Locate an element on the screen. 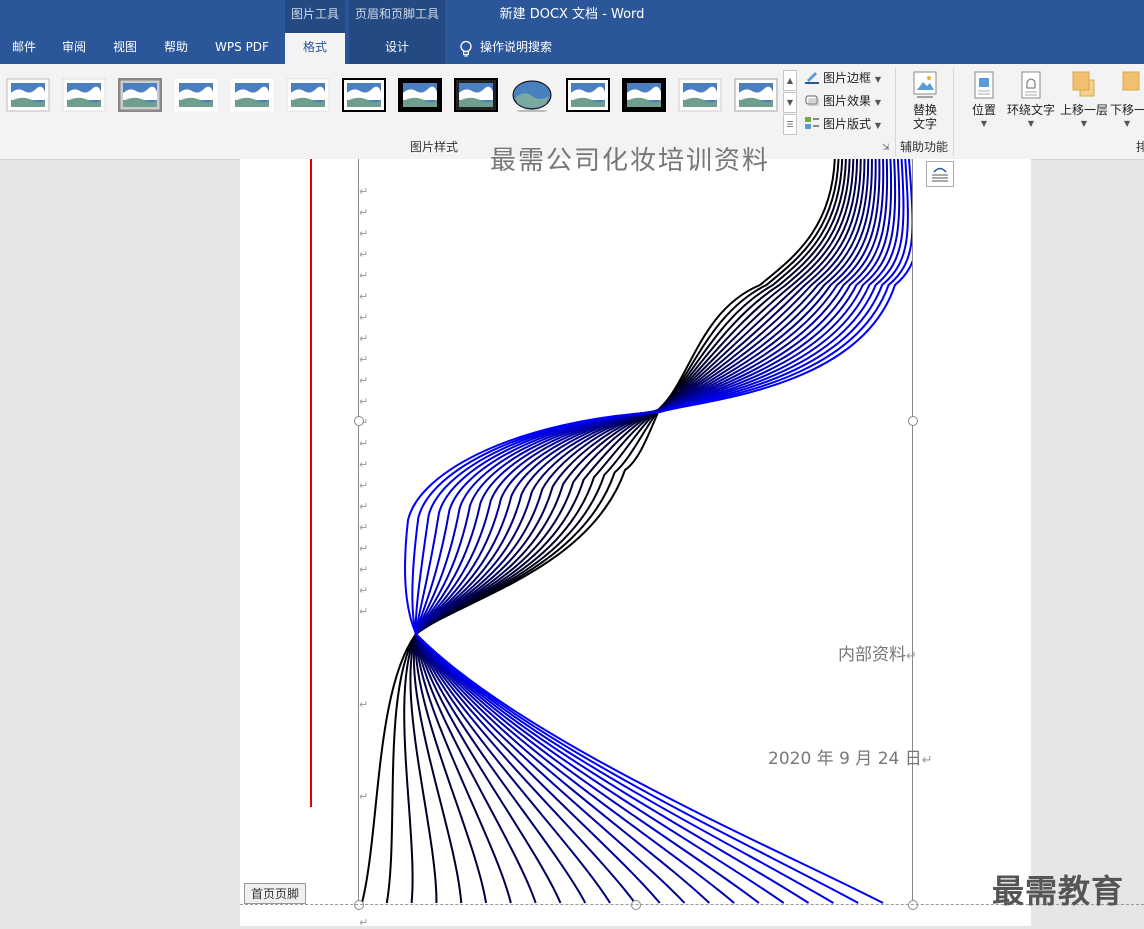  layout-options-button is located at coordinates (940, 174).